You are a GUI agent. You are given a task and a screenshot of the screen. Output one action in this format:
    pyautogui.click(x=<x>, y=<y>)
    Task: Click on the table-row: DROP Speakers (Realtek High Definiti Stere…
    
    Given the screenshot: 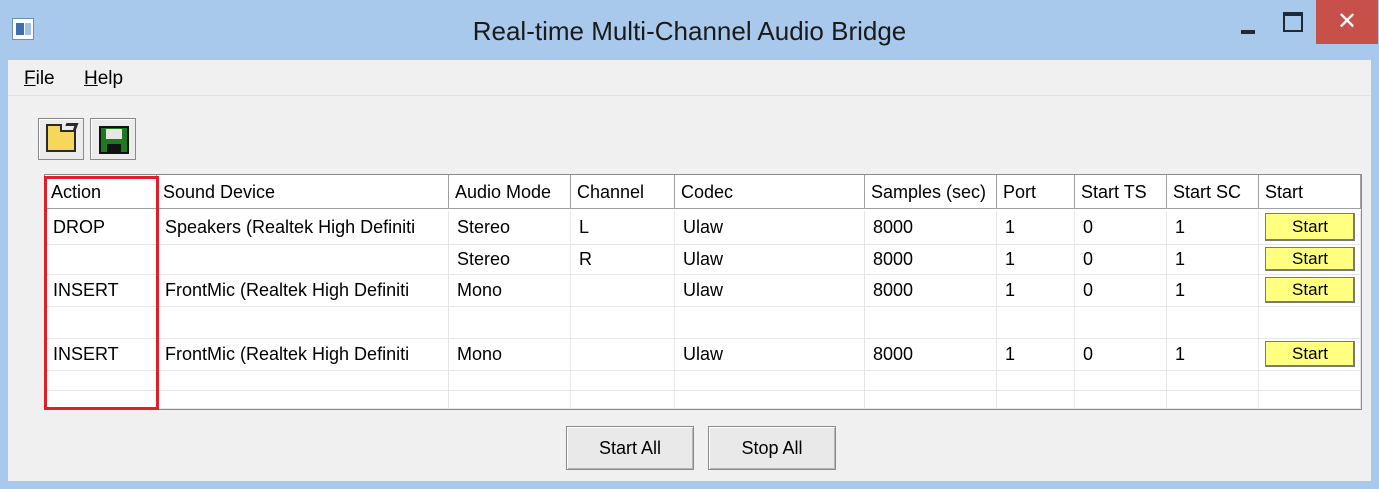 What is the action you would take?
    pyautogui.click(x=703, y=228)
    